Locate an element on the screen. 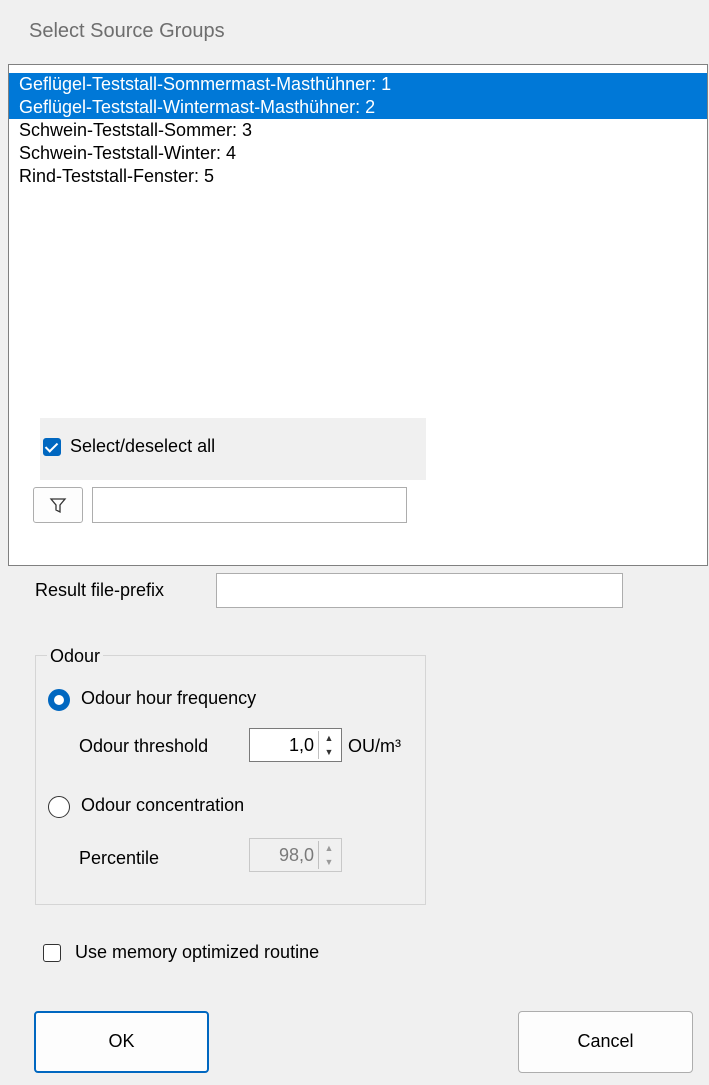 Image resolution: width=709 pixels, height=1085 pixels. dialog-title: Select Source Groups is located at coordinates (127, 31).